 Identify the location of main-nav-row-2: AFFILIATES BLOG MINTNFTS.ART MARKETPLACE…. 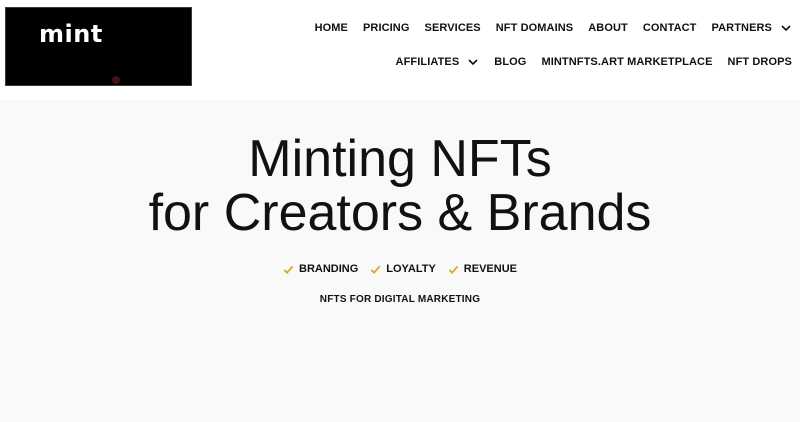
(594, 62).